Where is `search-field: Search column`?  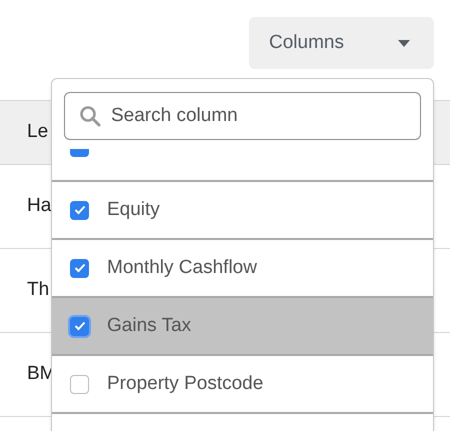
search-field: Search column is located at coordinates (242, 116).